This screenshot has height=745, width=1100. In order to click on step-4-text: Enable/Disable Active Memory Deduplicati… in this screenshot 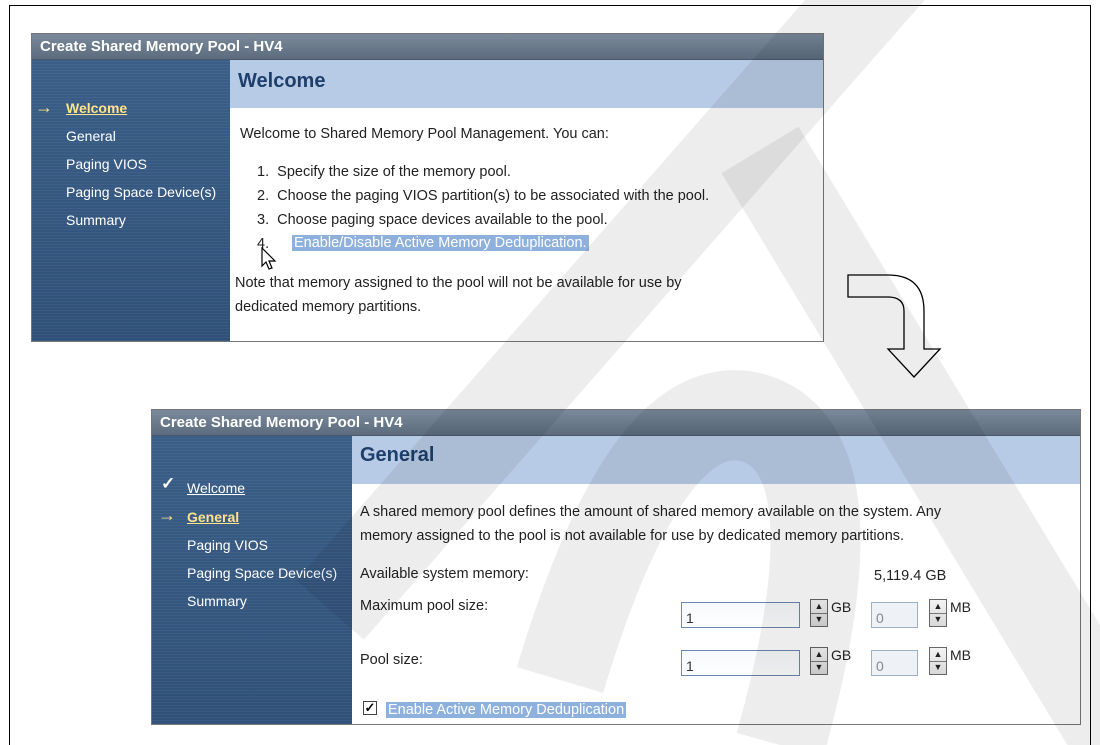, I will do `click(440, 243)`.